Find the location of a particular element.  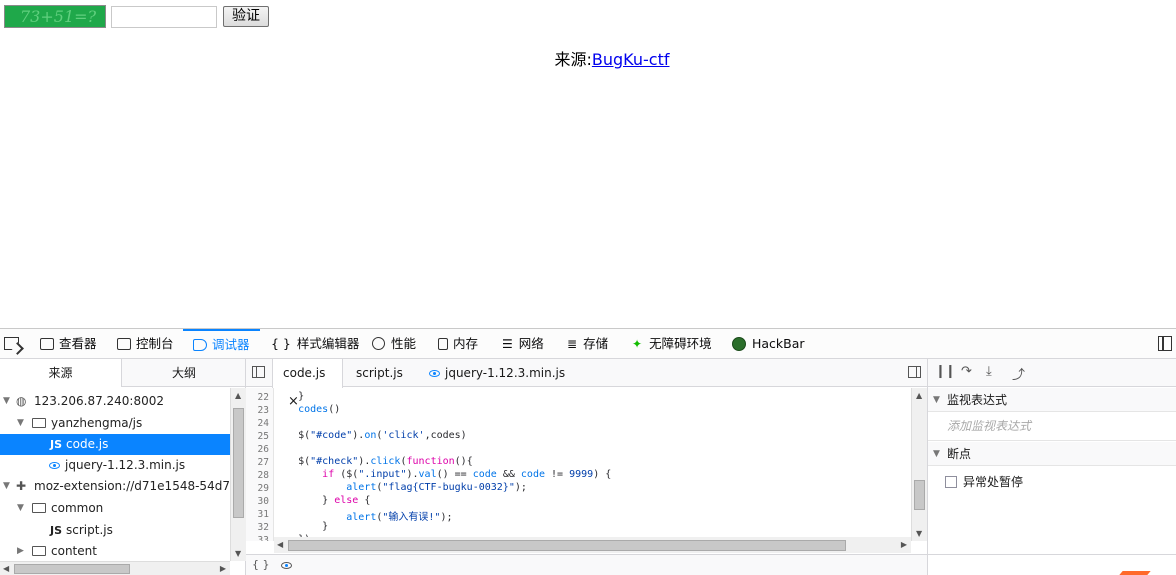

code-line: $("#code").on('click',codes) is located at coordinates (370, 435).